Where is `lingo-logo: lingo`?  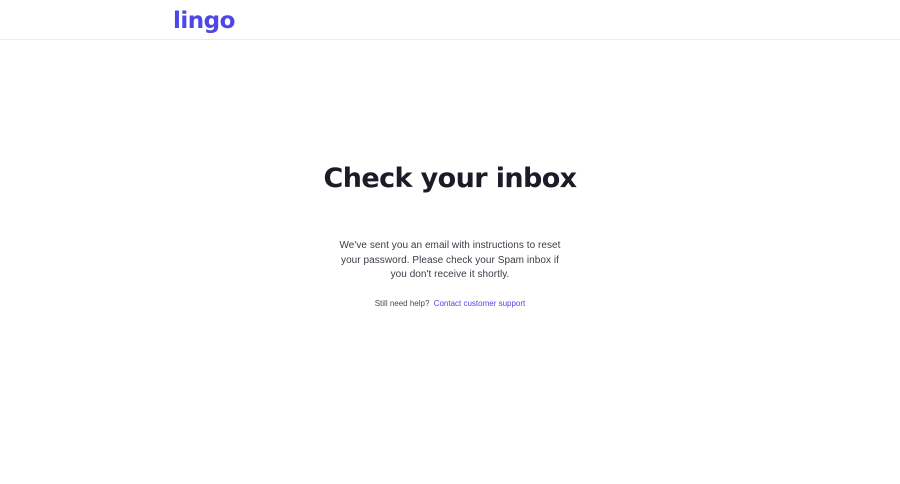
lingo-logo: lingo is located at coordinates (204, 21).